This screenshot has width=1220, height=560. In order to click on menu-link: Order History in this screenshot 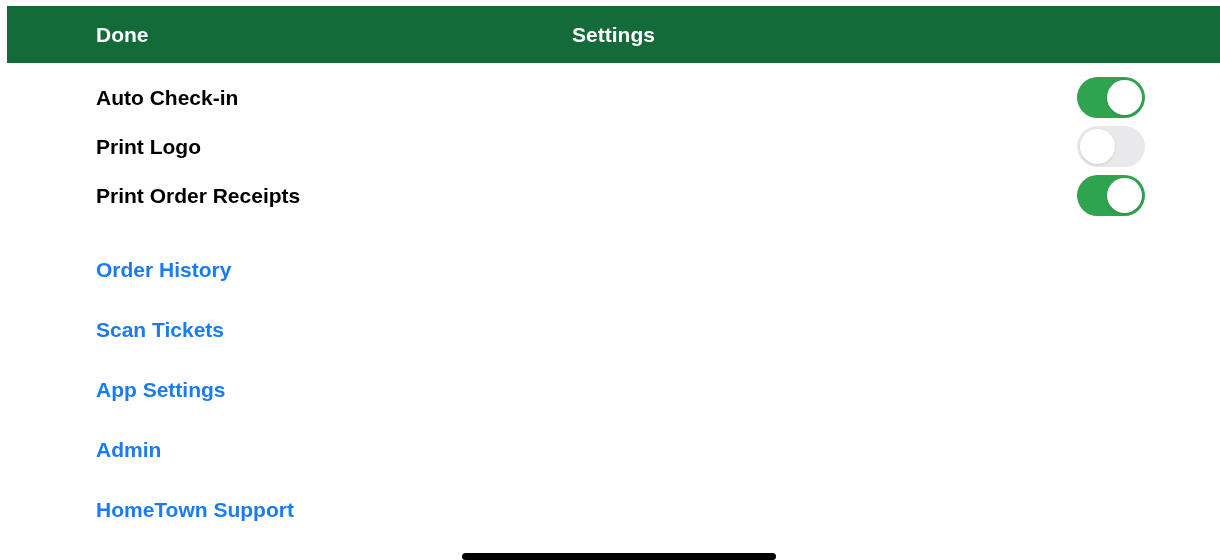, I will do `click(164, 269)`.